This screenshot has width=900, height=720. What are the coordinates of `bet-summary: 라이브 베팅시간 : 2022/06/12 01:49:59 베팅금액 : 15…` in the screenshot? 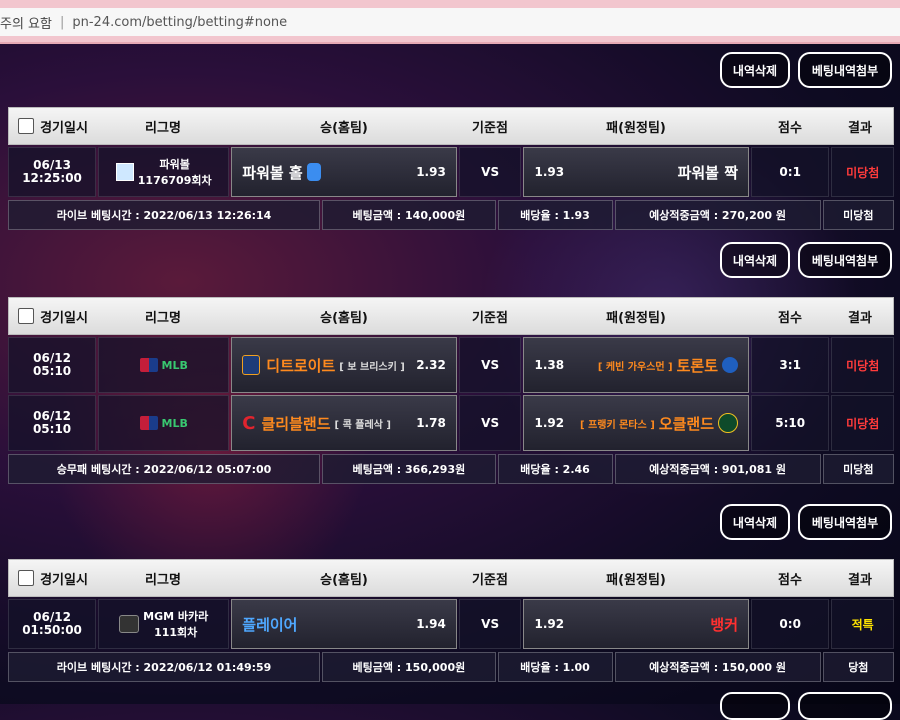 It's located at (451, 667).